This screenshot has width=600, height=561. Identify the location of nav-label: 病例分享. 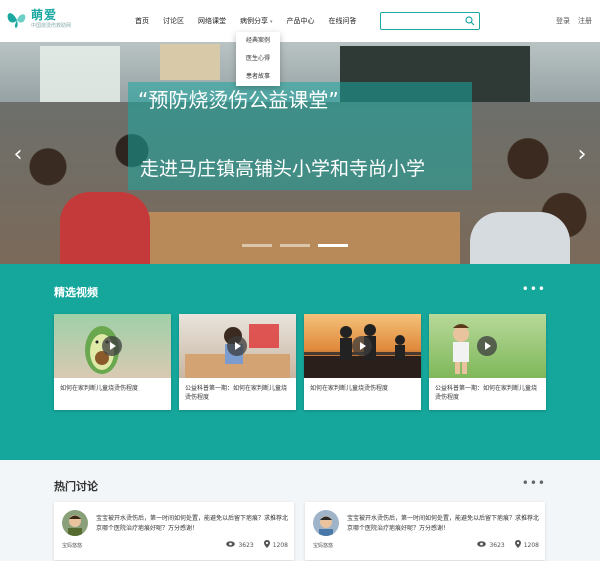
(254, 21).